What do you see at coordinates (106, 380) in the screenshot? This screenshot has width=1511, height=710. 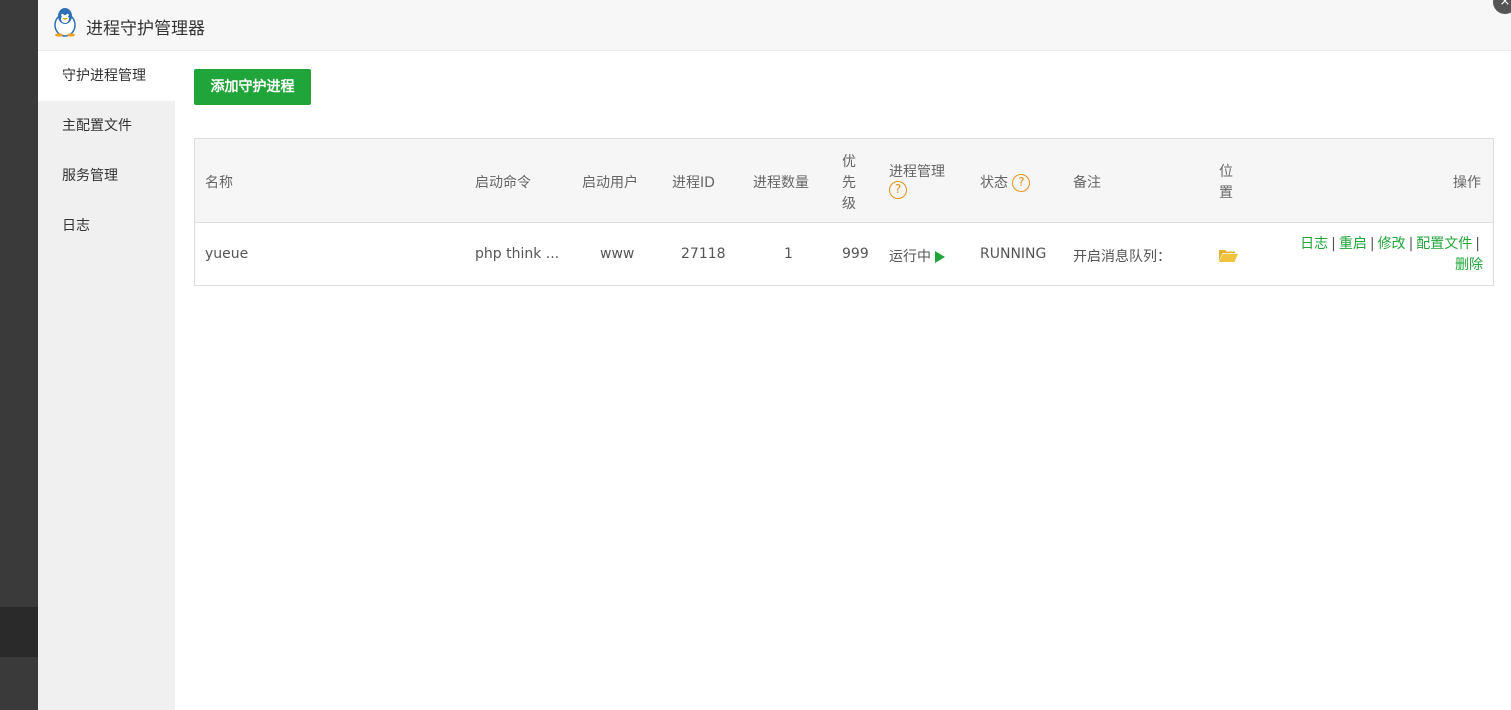 I see `sidebar: 守护进程管理 主配置文件 服务管理 日志` at bounding box center [106, 380].